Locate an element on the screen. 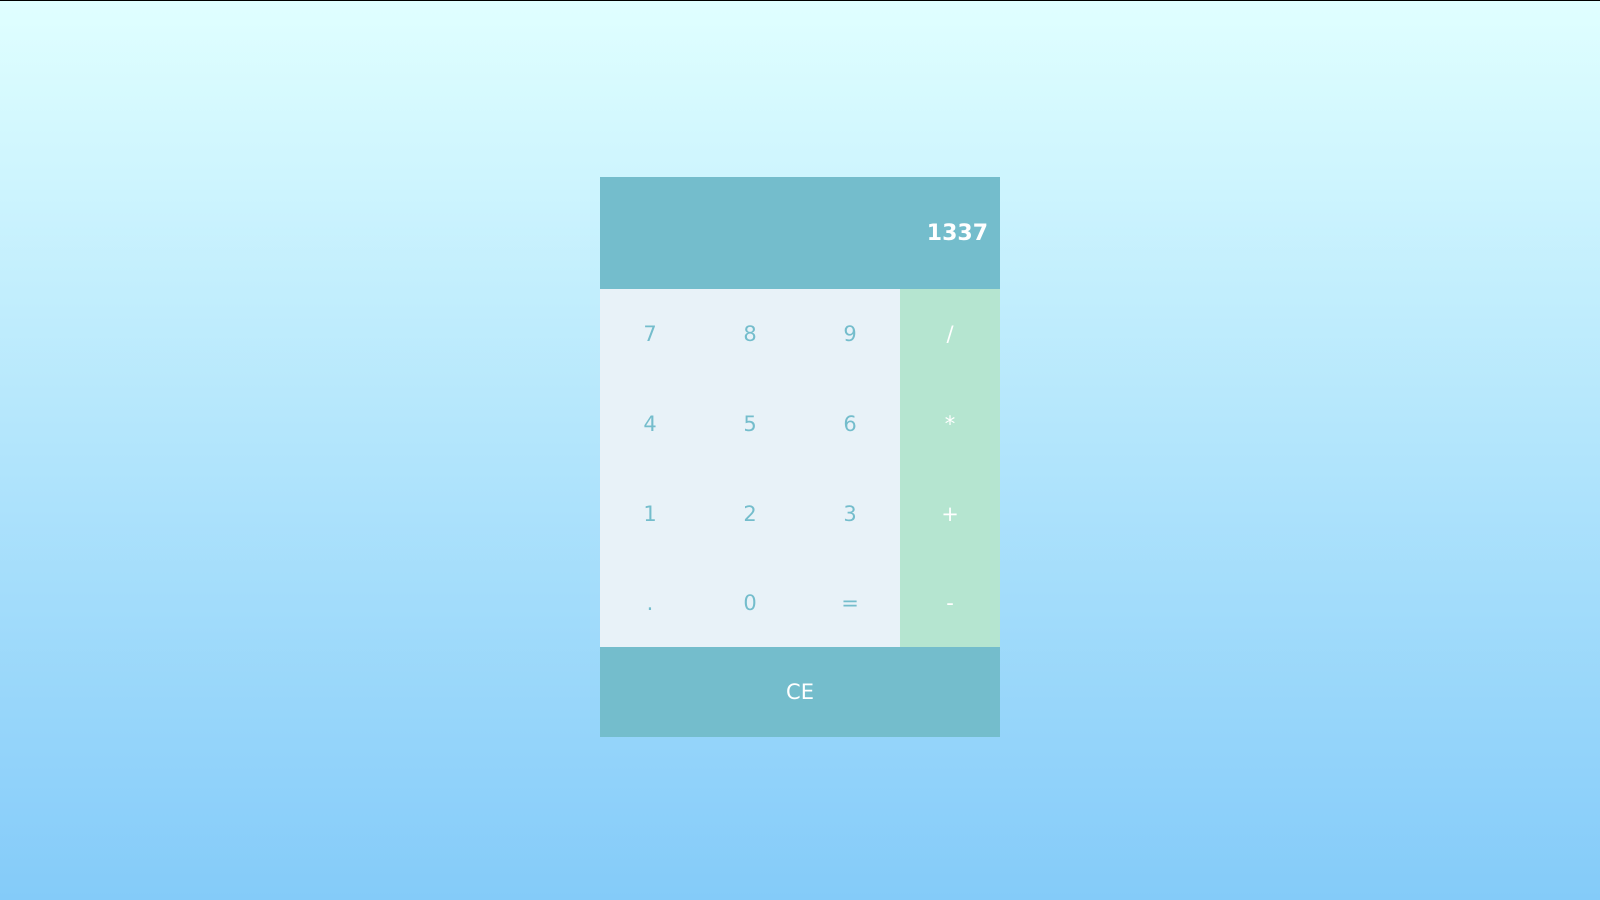  key-2: 2 is located at coordinates (750, 514).